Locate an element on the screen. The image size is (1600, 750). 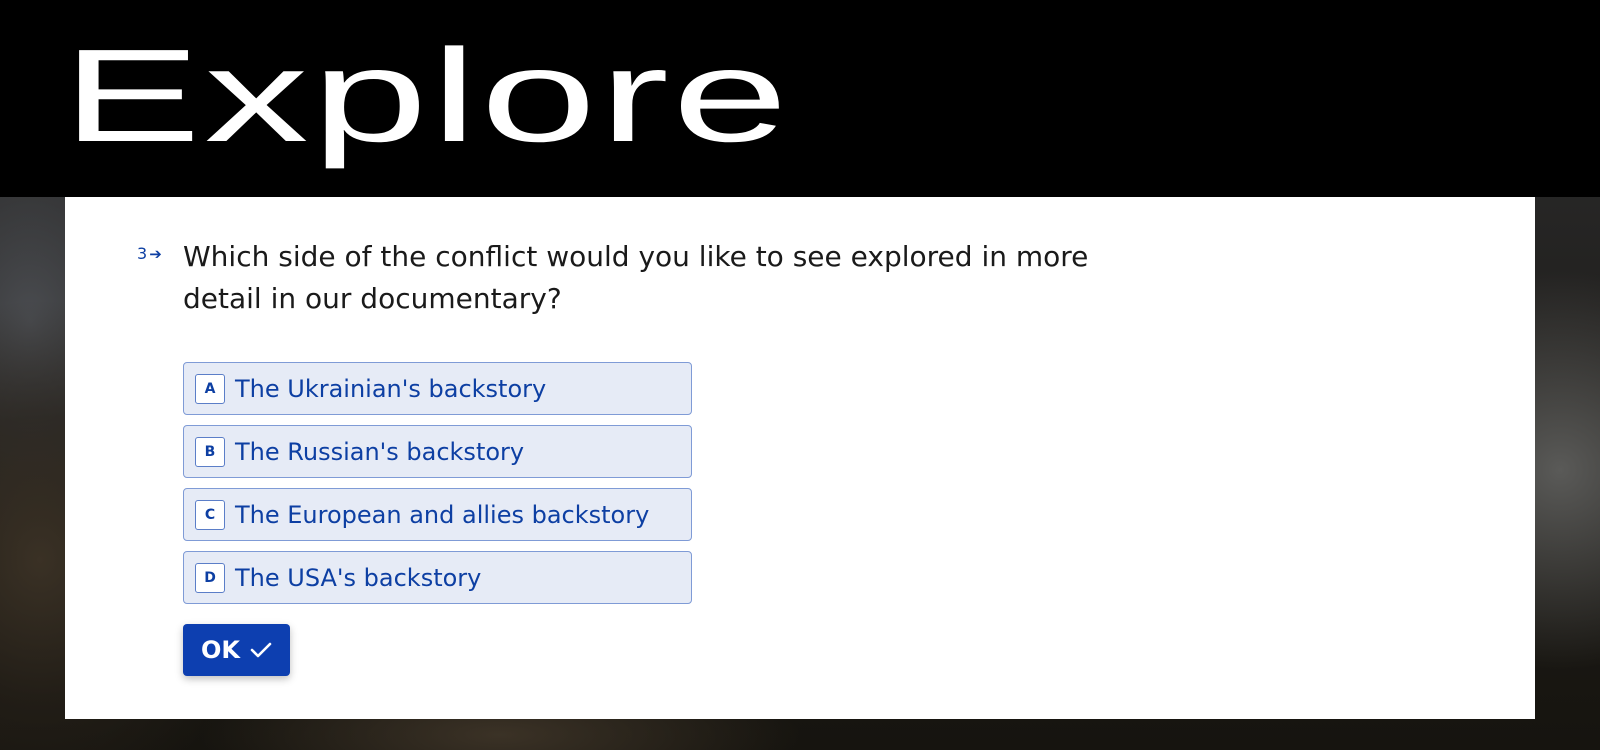
ok-button-label: OK is located at coordinates (220, 650).